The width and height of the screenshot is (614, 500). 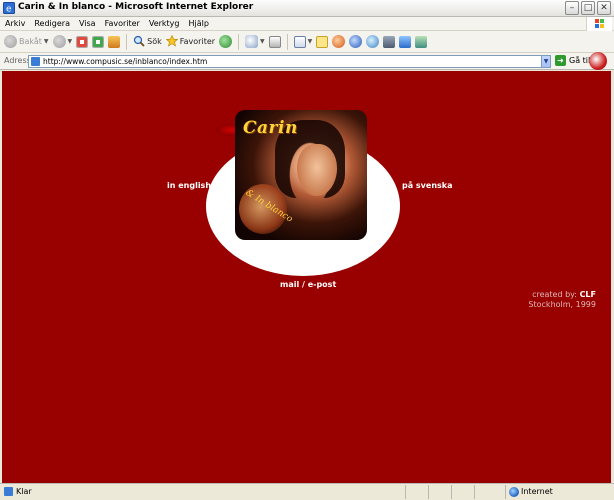 What do you see at coordinates (322, 41) in the screenshot?
I see `discuss-icon` at bounding box center [322, 41].